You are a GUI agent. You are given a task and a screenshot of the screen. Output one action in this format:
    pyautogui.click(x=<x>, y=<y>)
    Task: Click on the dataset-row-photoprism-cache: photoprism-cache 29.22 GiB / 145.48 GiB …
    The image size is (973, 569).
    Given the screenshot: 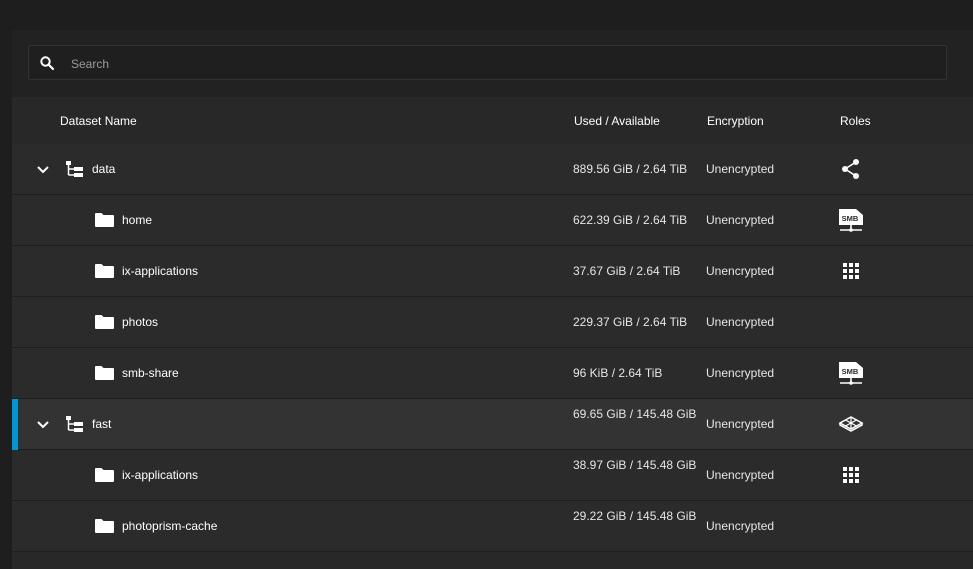 What is the action you would take?
    pyautogui.click(x=492, y=526)
    